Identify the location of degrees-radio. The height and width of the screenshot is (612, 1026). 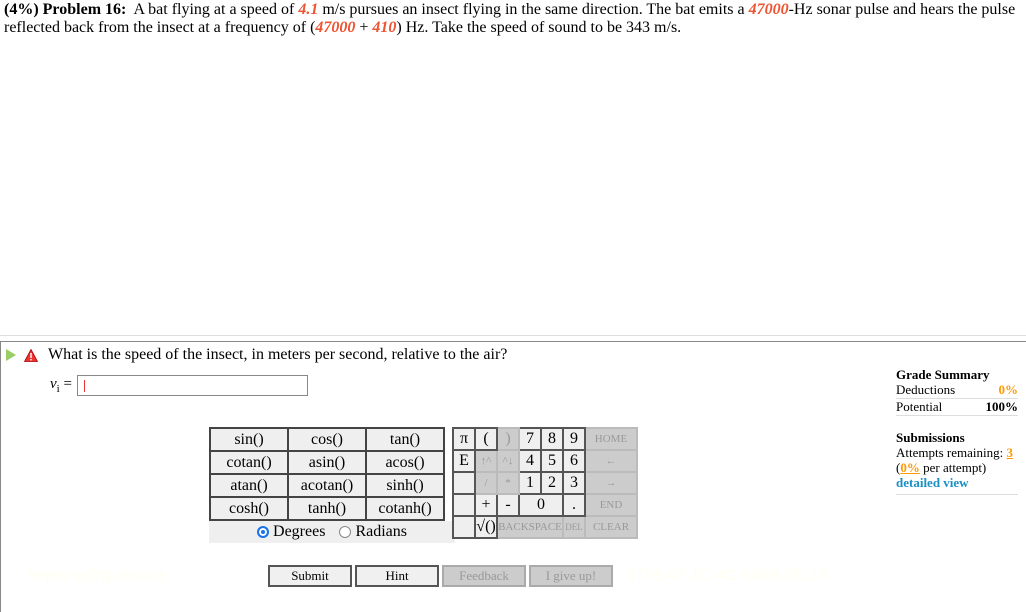
(263, 532).